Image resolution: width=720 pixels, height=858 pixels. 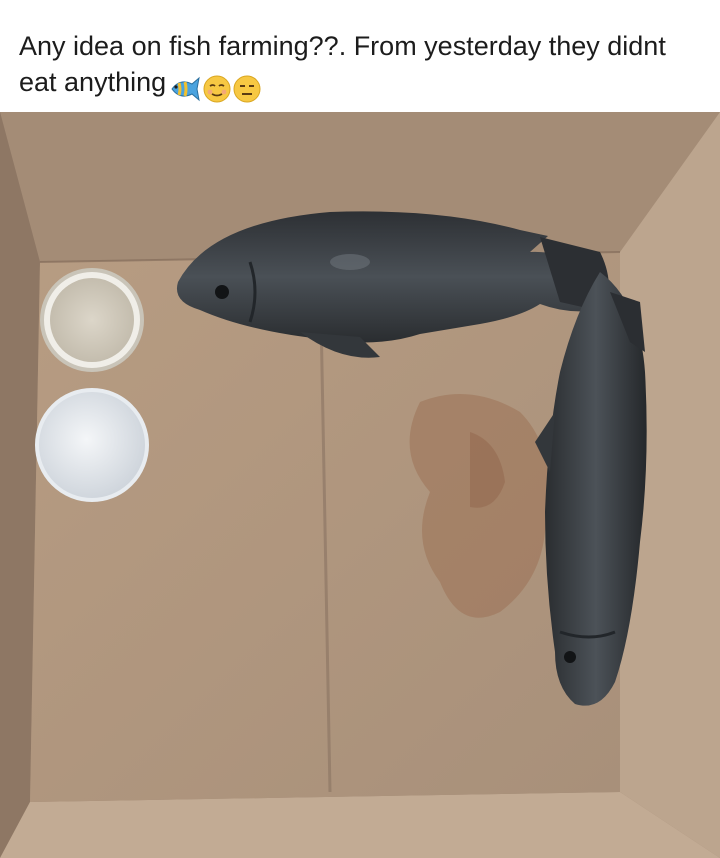 What do you see at coordinates (92, 445) in the screenshot?
I see `water-bowl` at bounding box center [92, 445].